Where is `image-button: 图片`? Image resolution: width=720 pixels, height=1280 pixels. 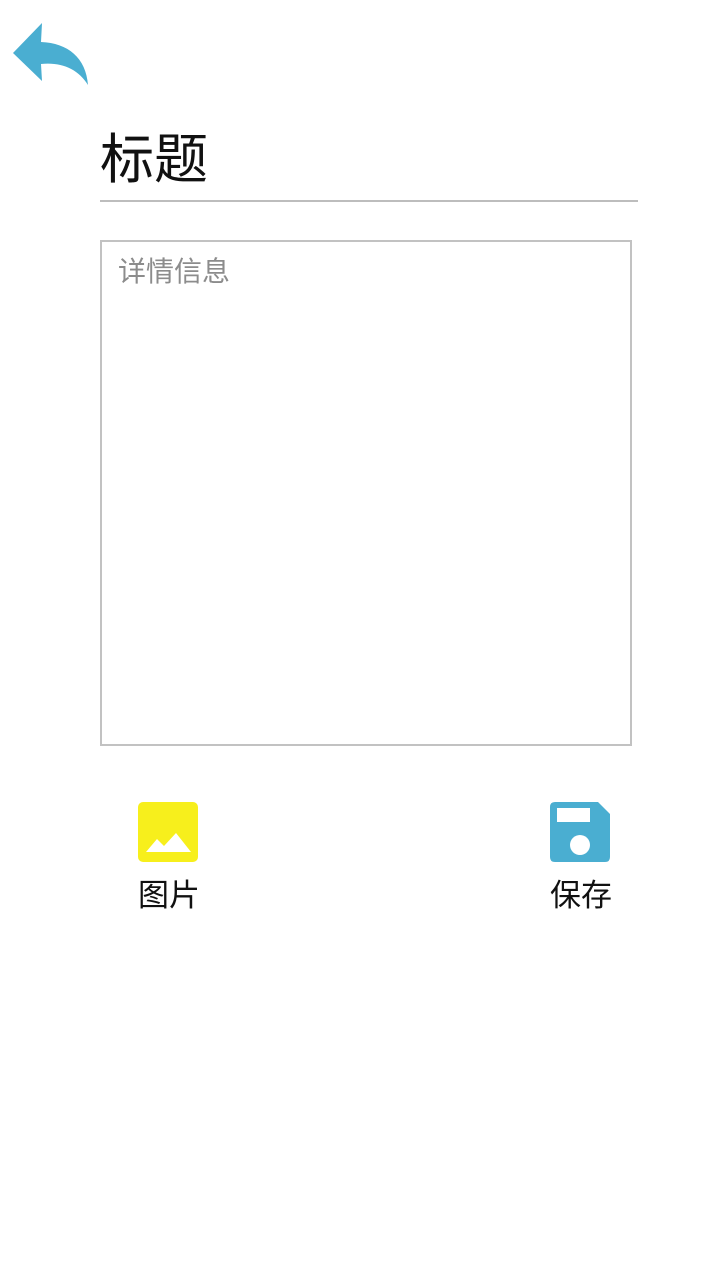
image-button: 图片 is located at coordinates (169, 860).